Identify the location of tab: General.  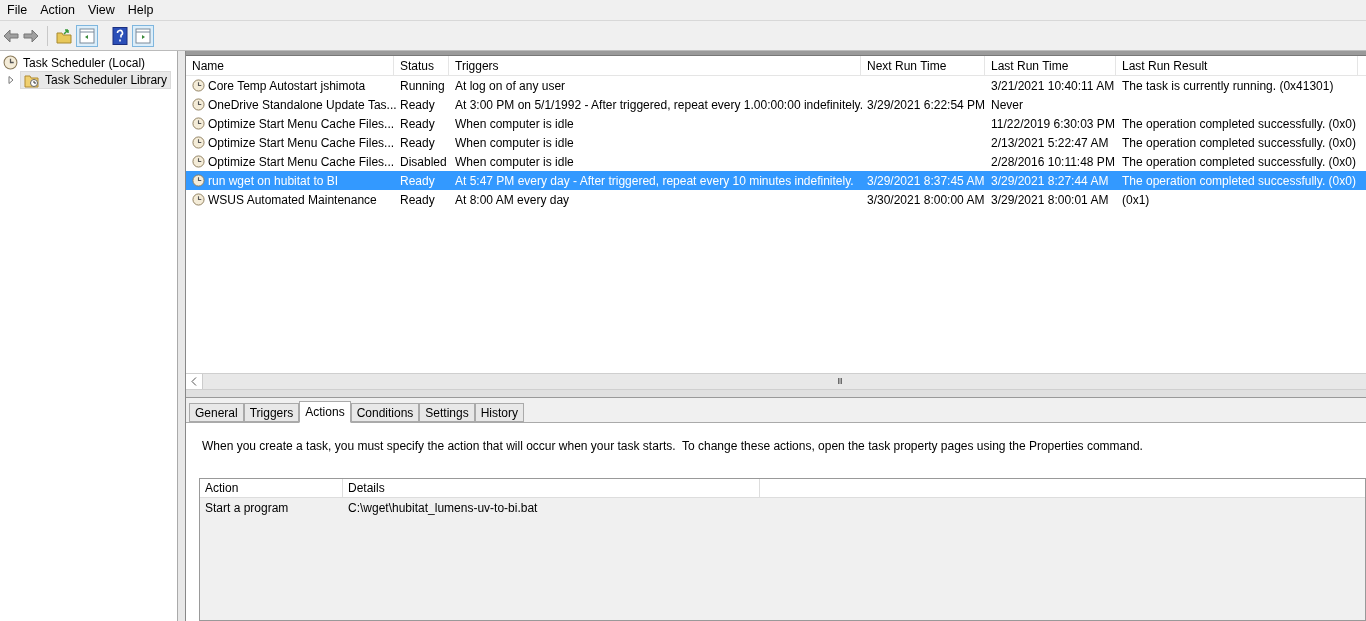
(216, 412).